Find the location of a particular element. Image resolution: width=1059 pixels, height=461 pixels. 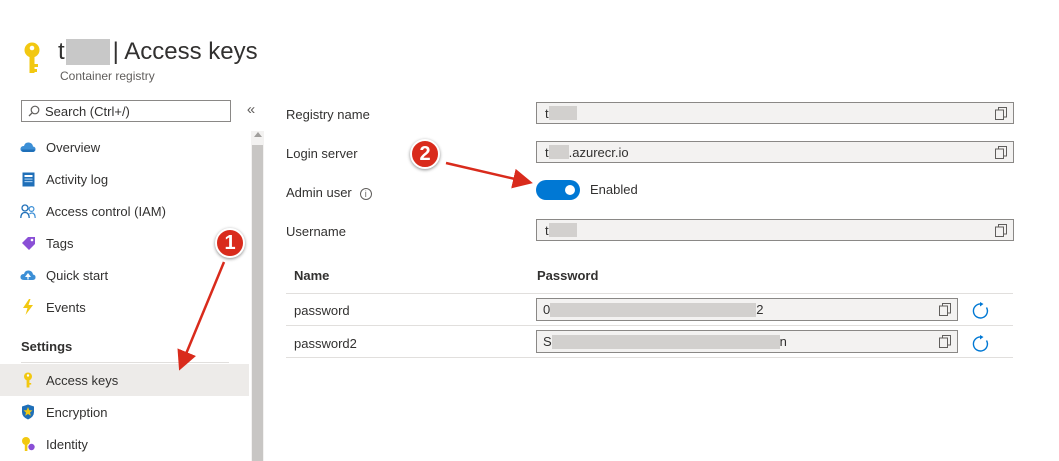

lightning-icon is located at coordinates (28, 307).